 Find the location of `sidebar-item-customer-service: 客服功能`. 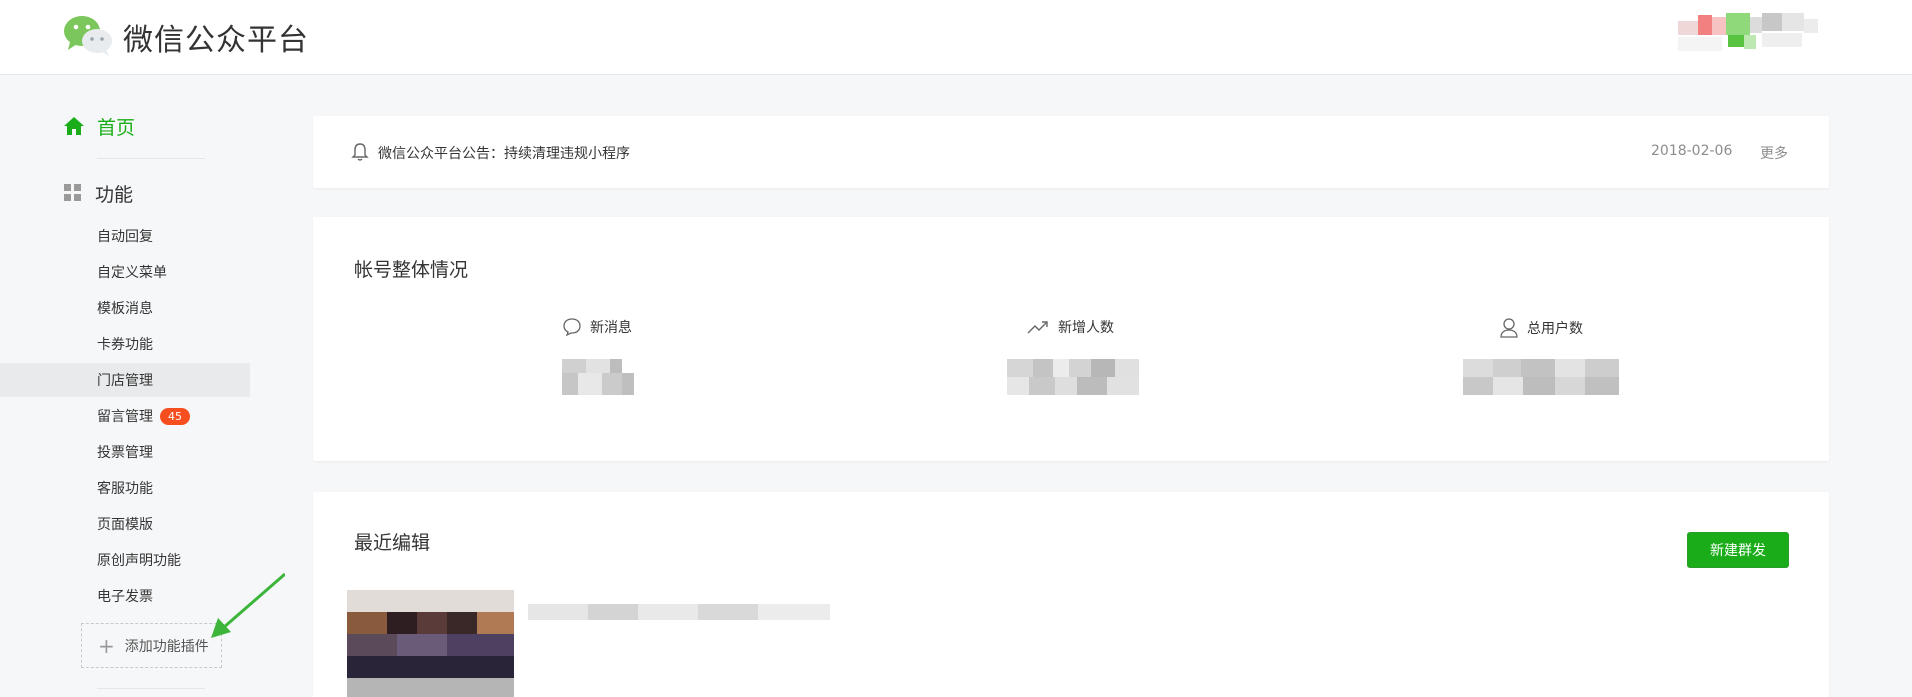

sidebar-item-customer-service: 客服功能 is located at coordinates (125, 488).